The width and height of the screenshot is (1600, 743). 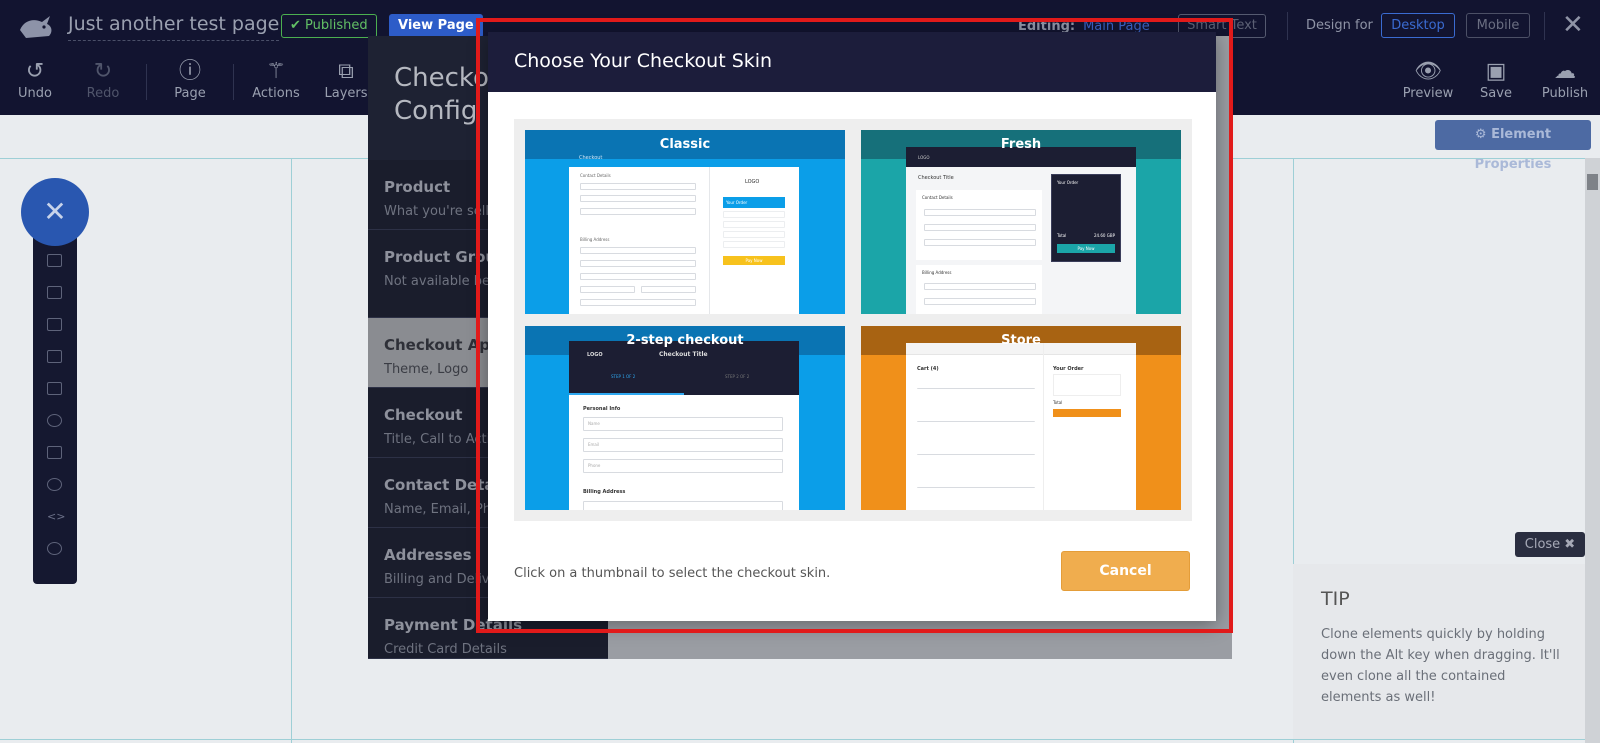 I want to click on preview-text: Billing Address, so click(x=937, y=272).